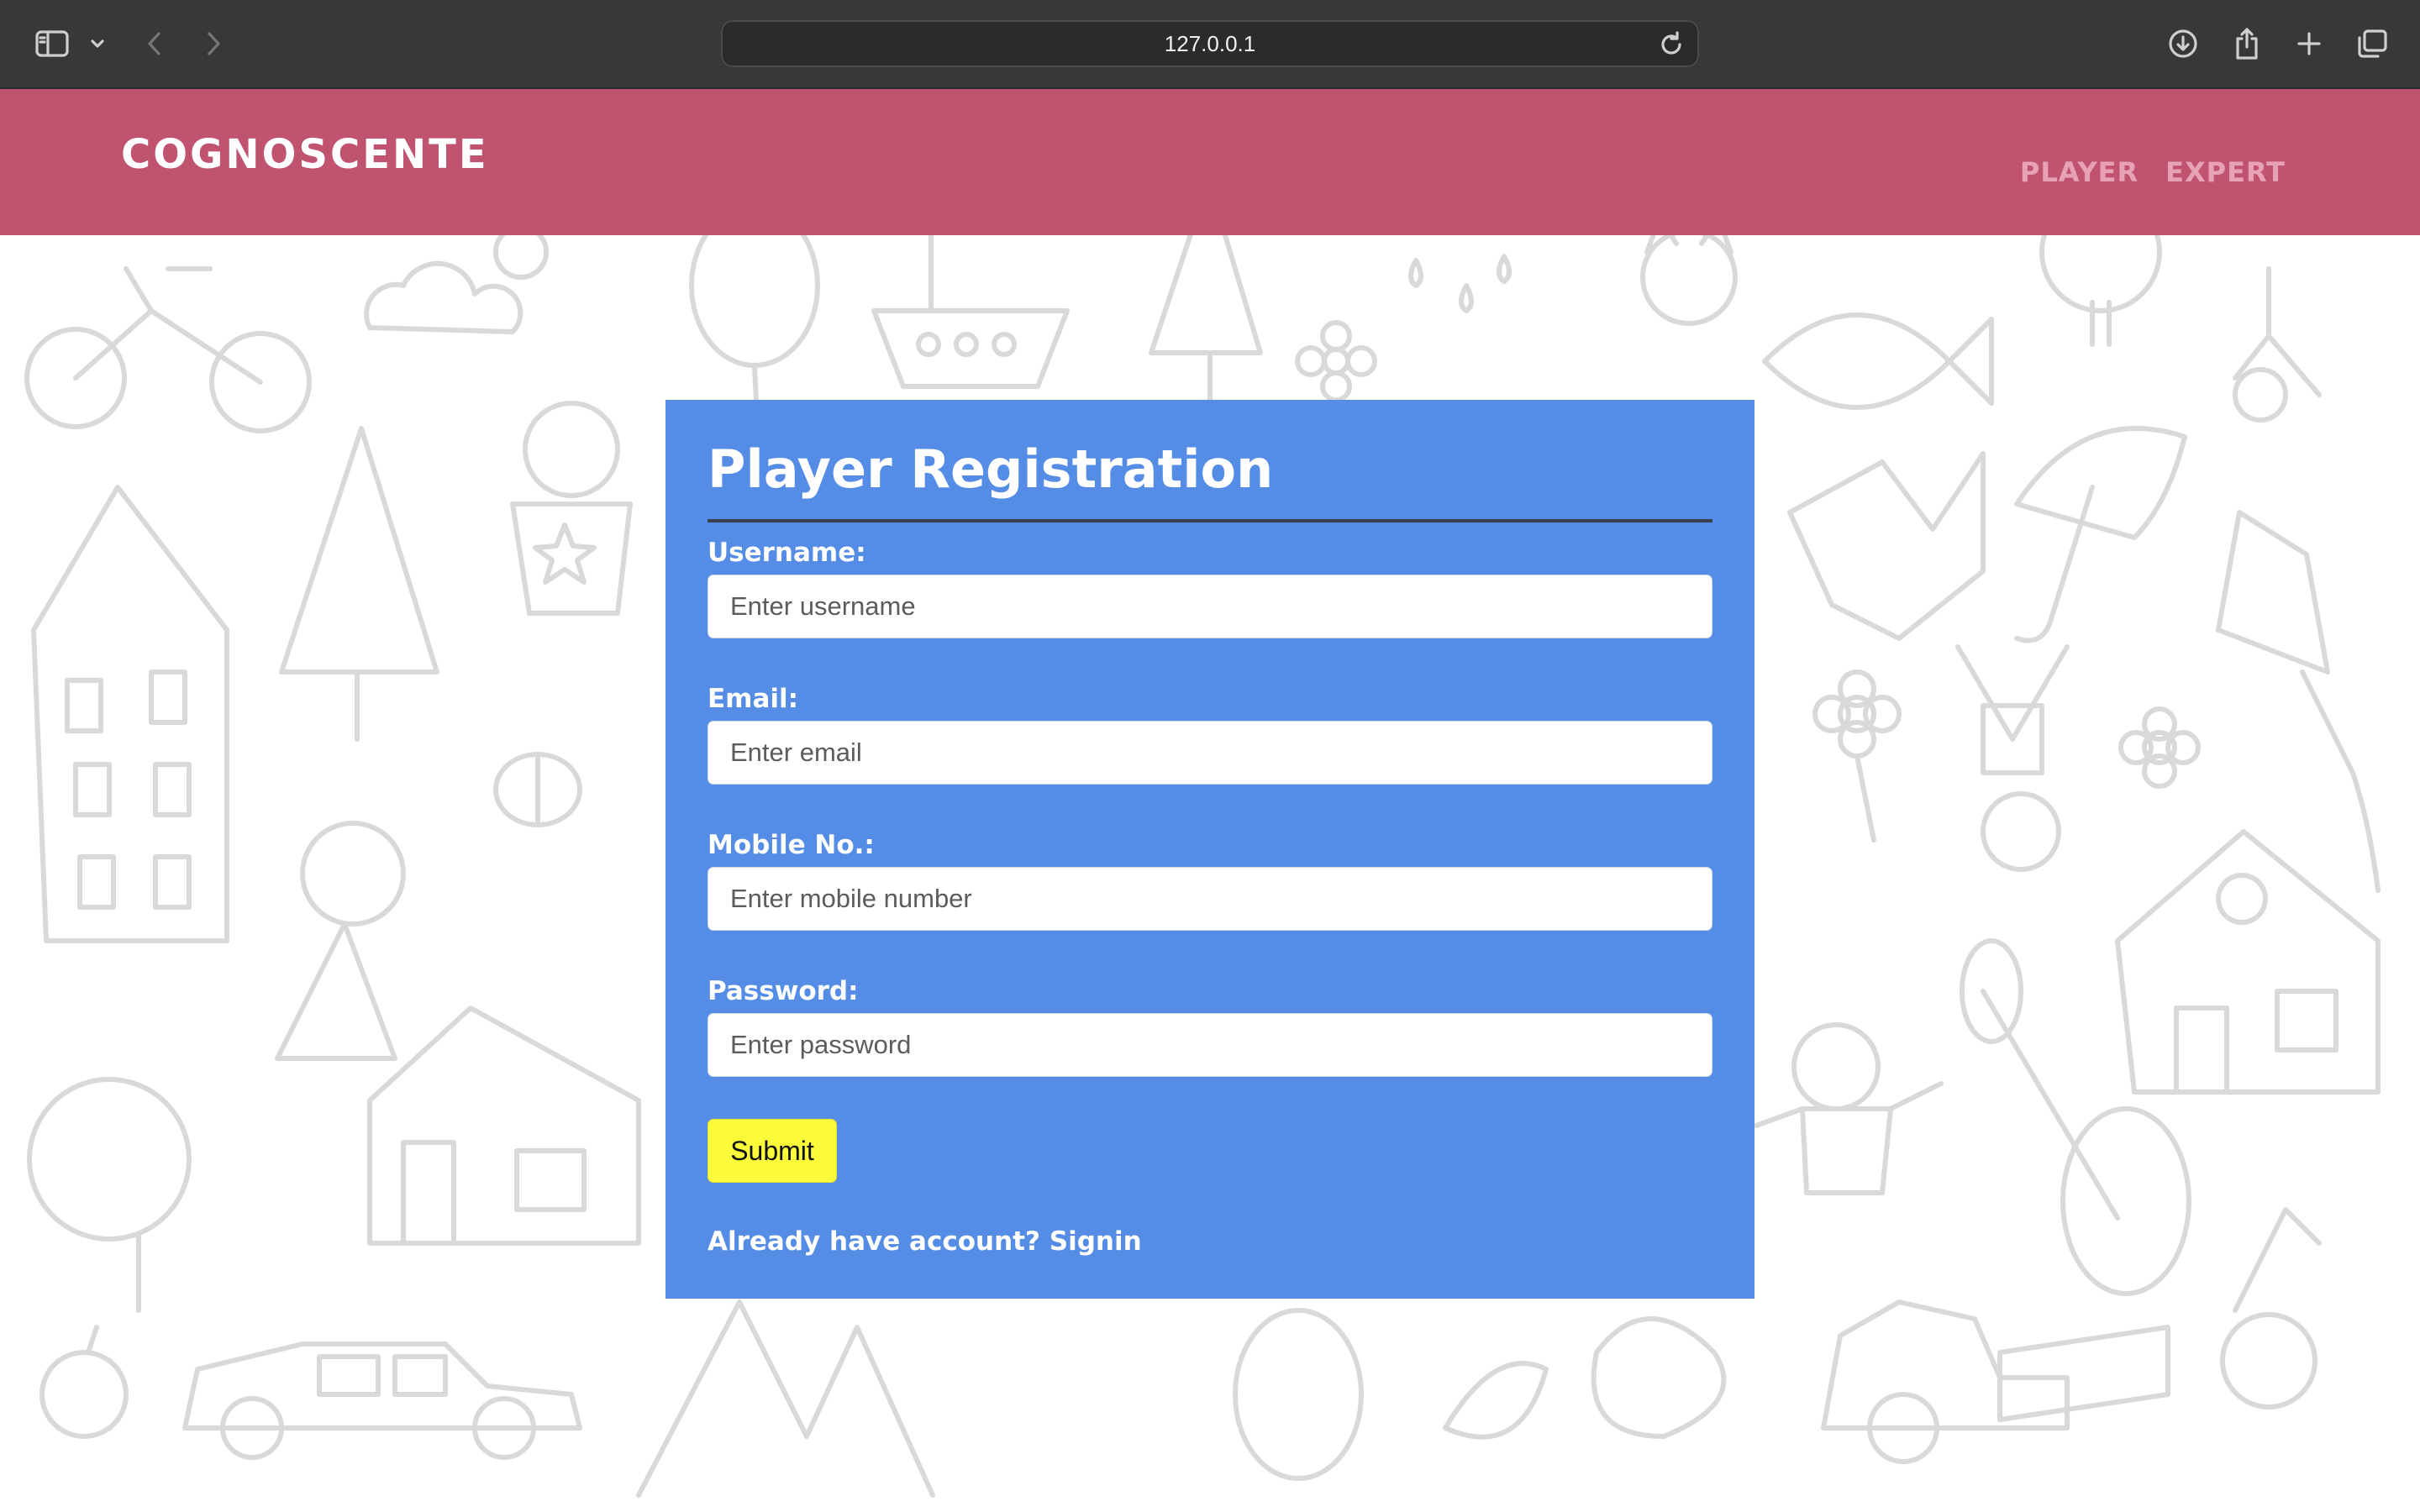 The width and height of the screenshot is (2420, 1512). I want to click on nav-link-expert: EXPERT, so click(2225, 172).